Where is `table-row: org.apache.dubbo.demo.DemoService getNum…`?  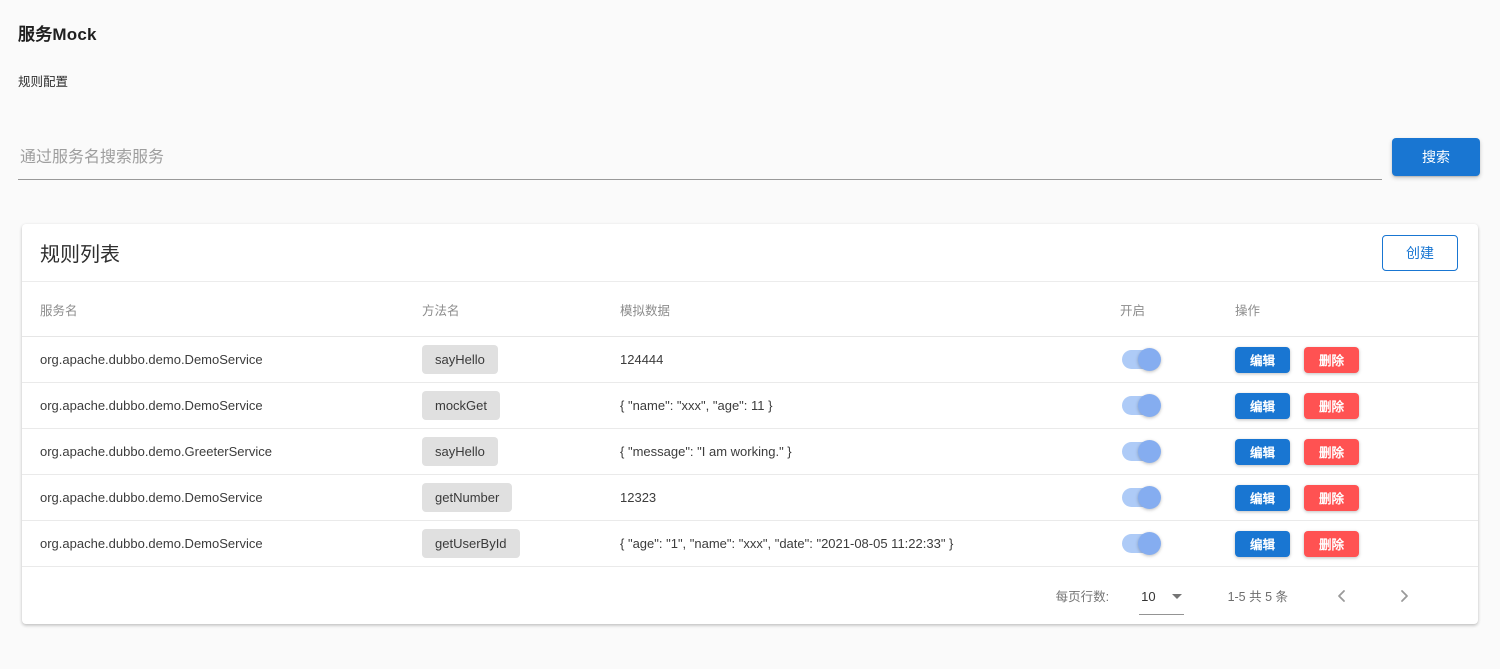
table-row: org.apache.dubbo.demo.DemoService getNum… is located at coordinates (750, 498).